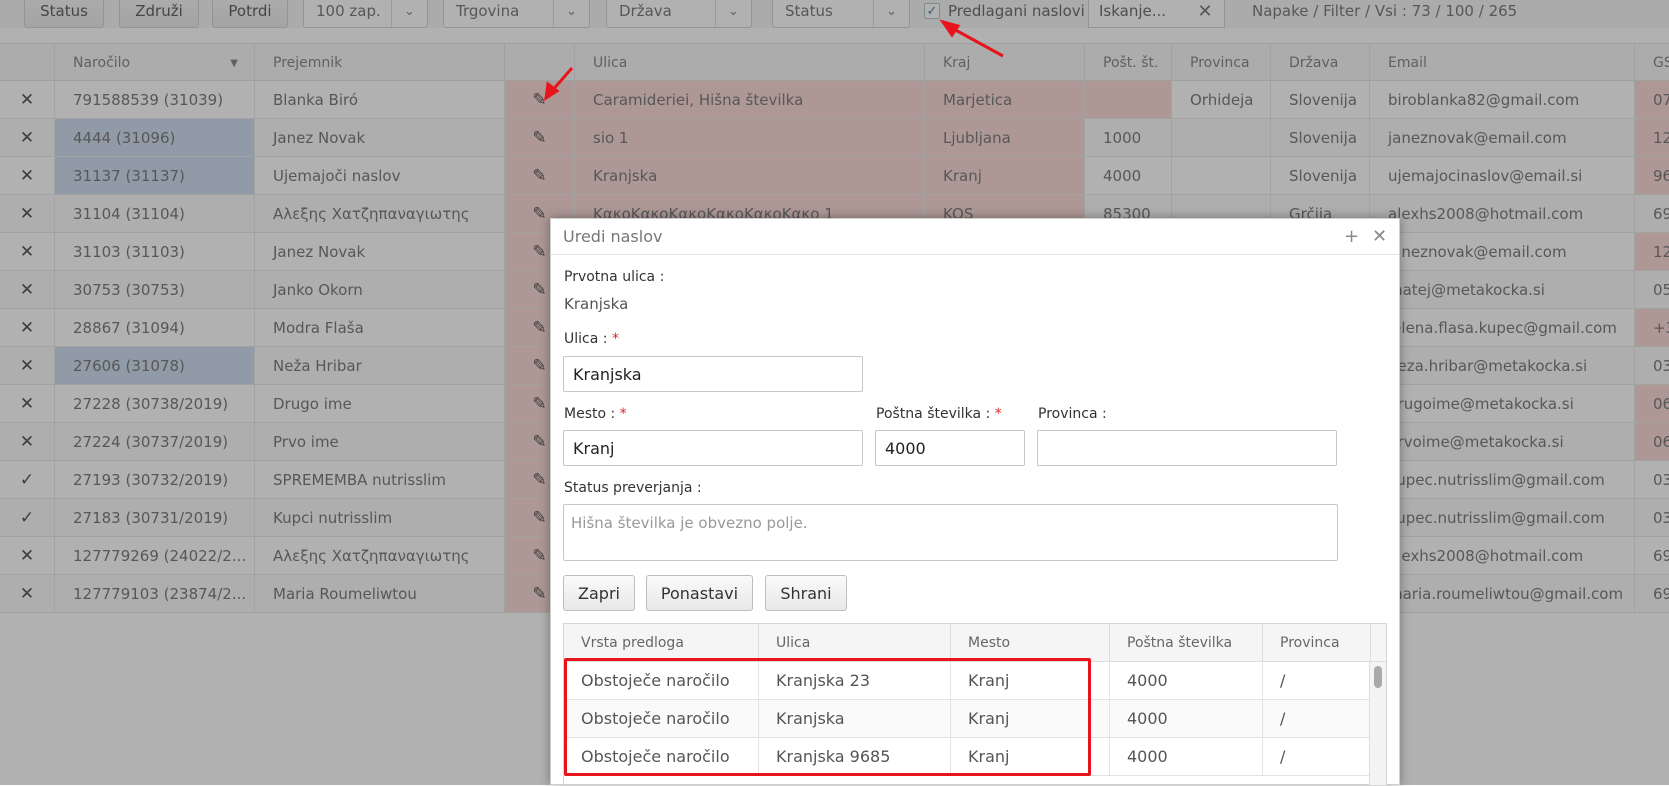  I want to click on original-street-label: Prvotna ulica :, so click(614, 277).